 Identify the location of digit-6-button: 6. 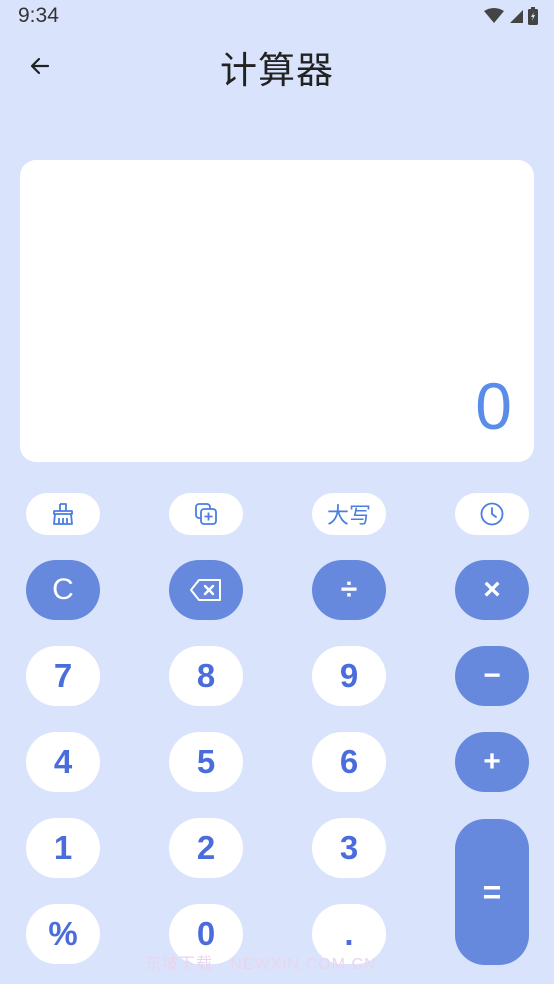
(349, 762).